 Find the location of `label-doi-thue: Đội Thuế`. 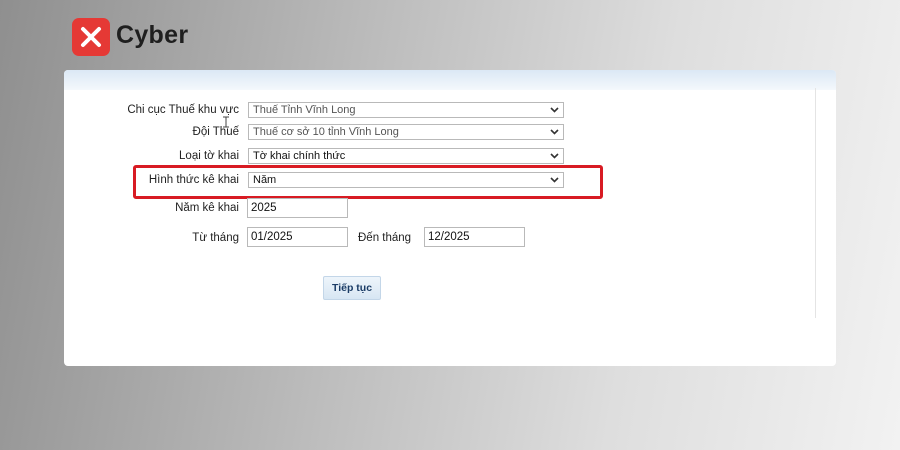

label-doi-thue: Đội Thuế is located at coordinates (215, 132).